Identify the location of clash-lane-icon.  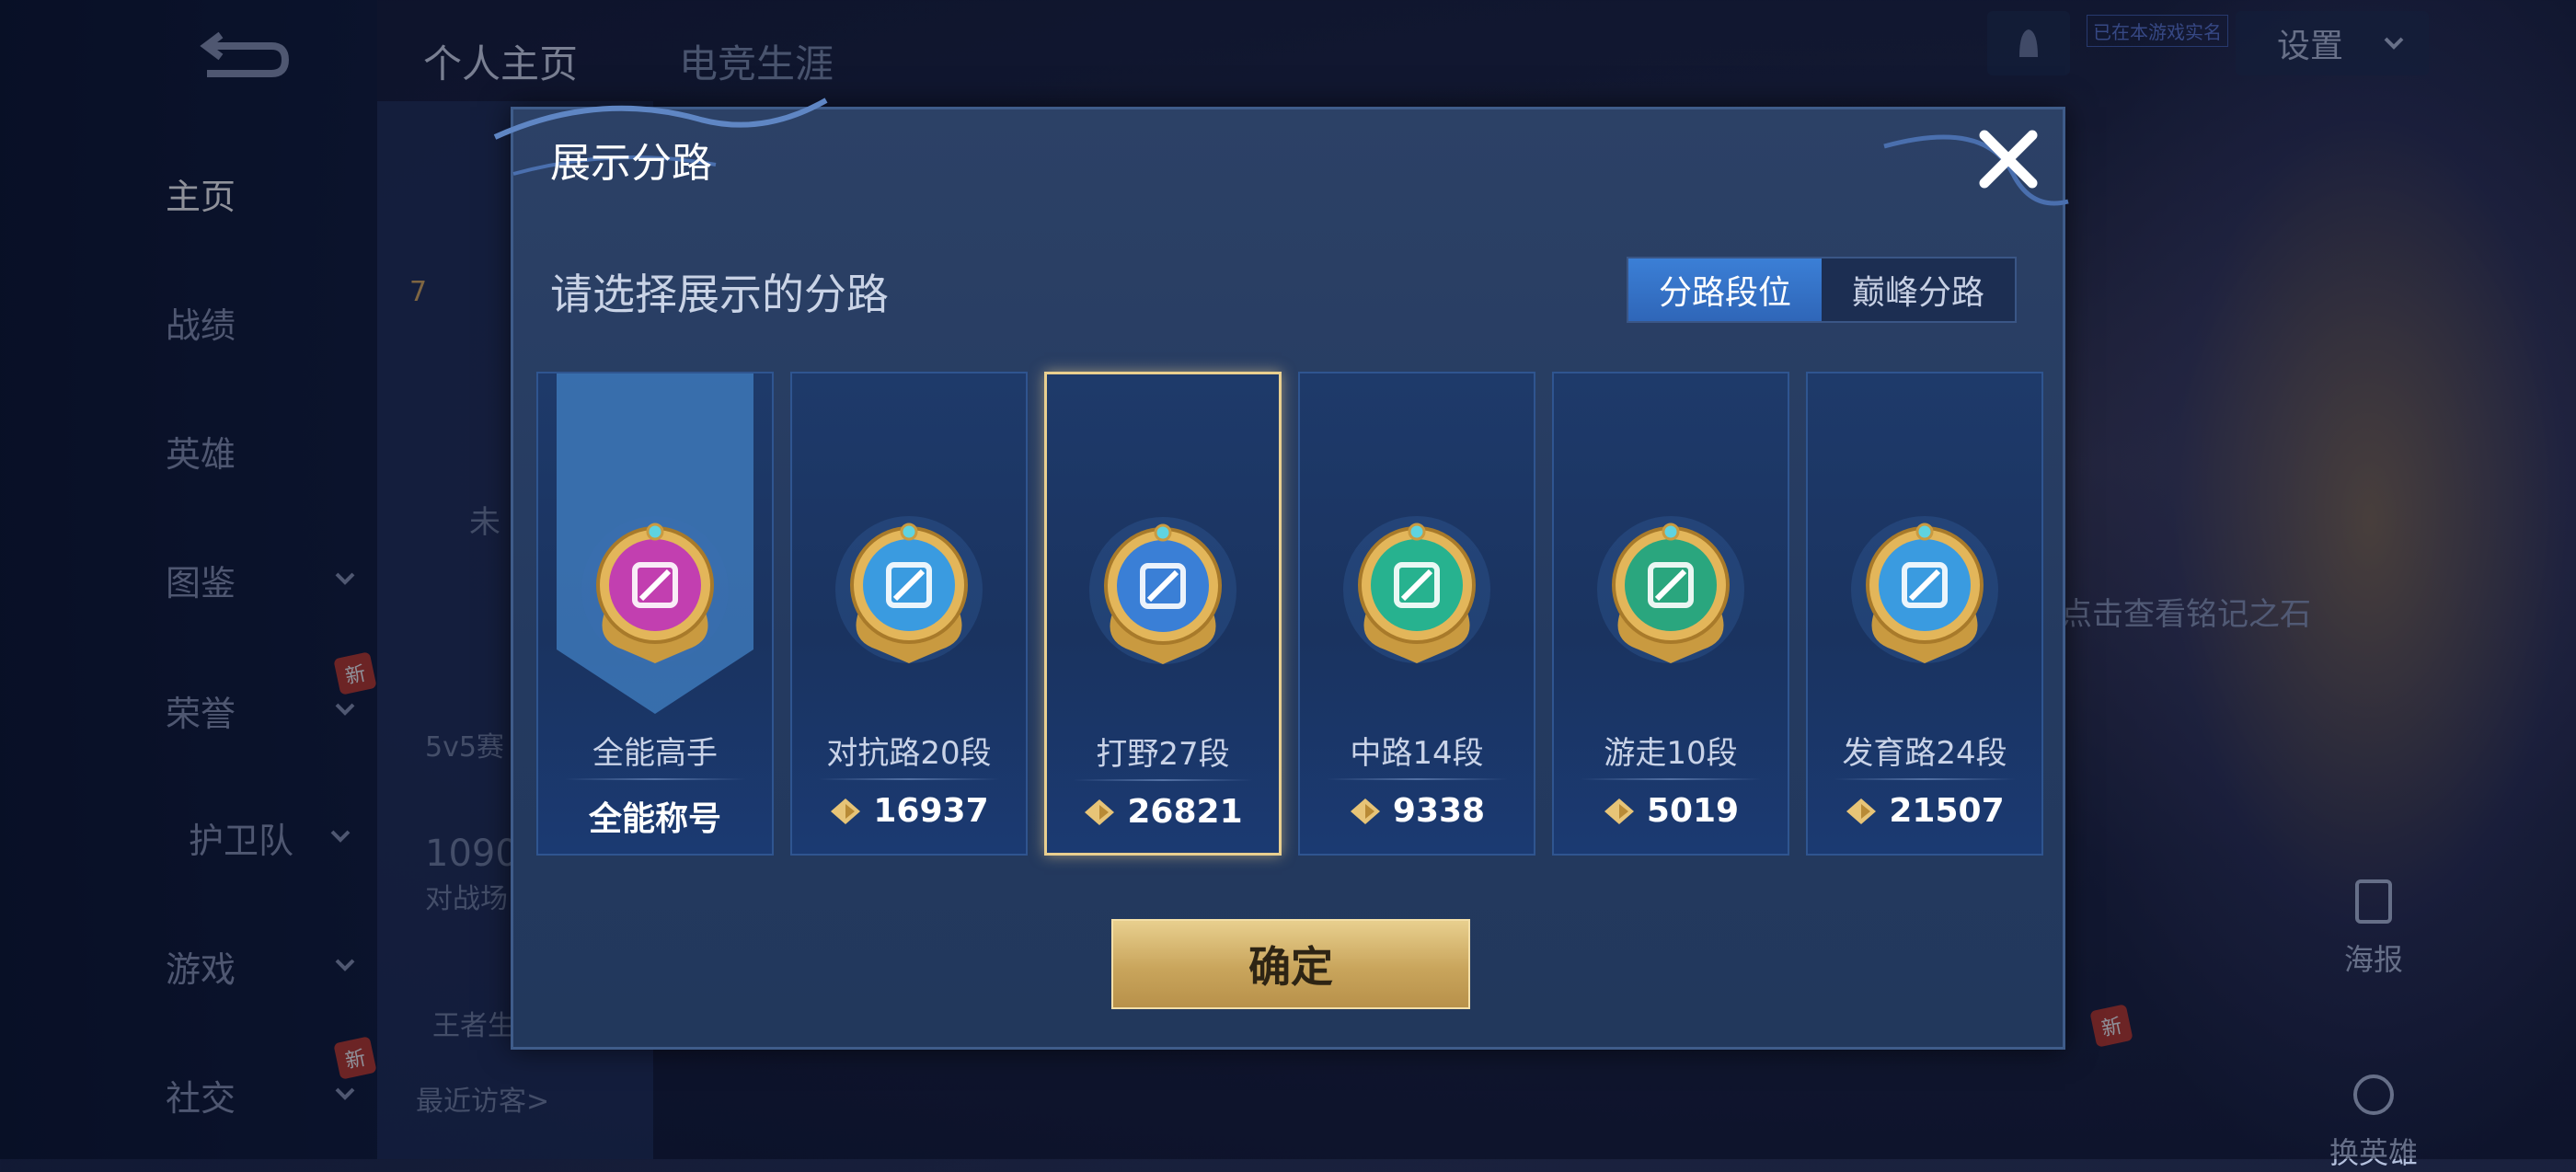
(909, 590).